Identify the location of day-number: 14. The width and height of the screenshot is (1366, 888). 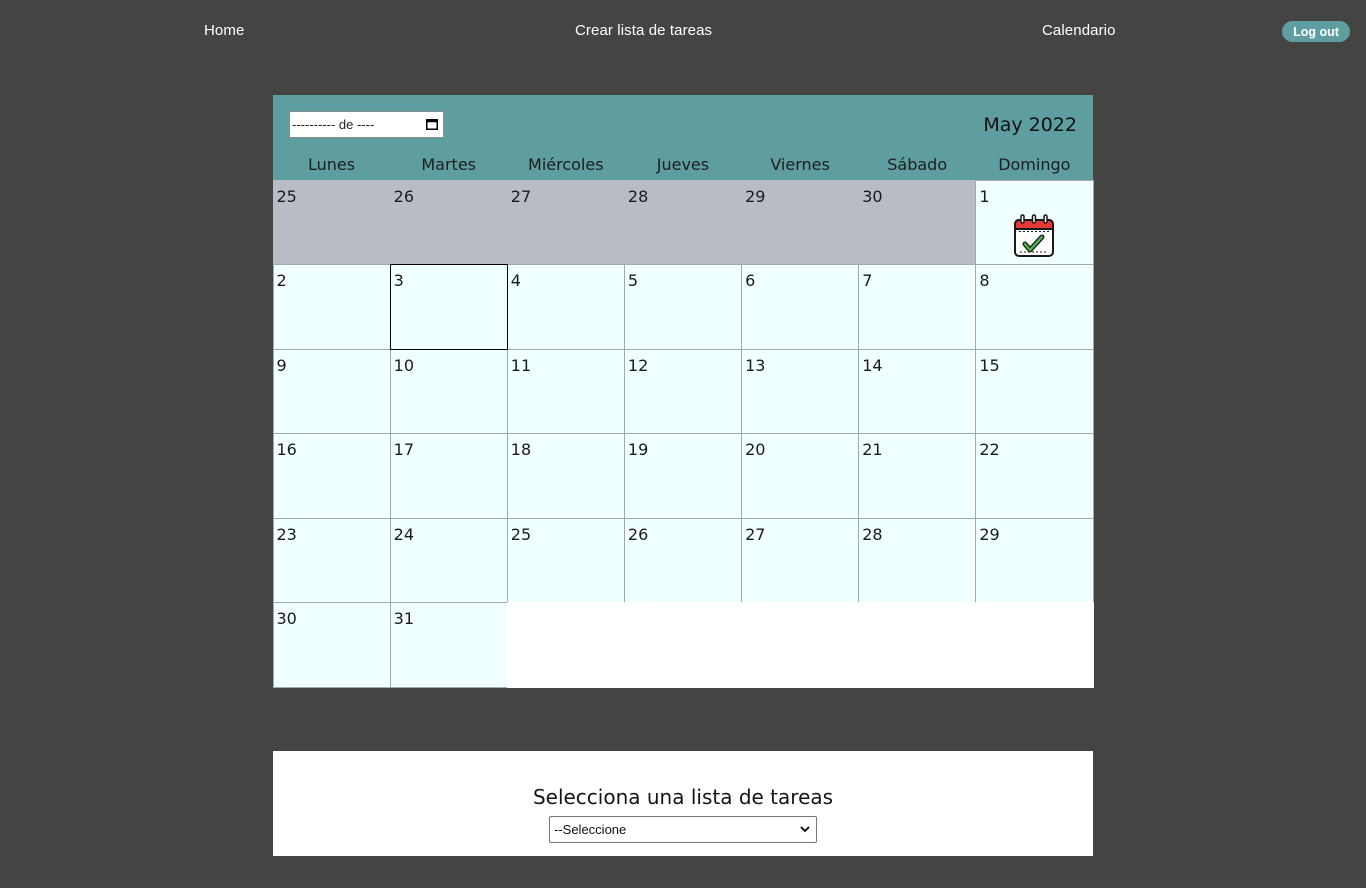
(872, 365).